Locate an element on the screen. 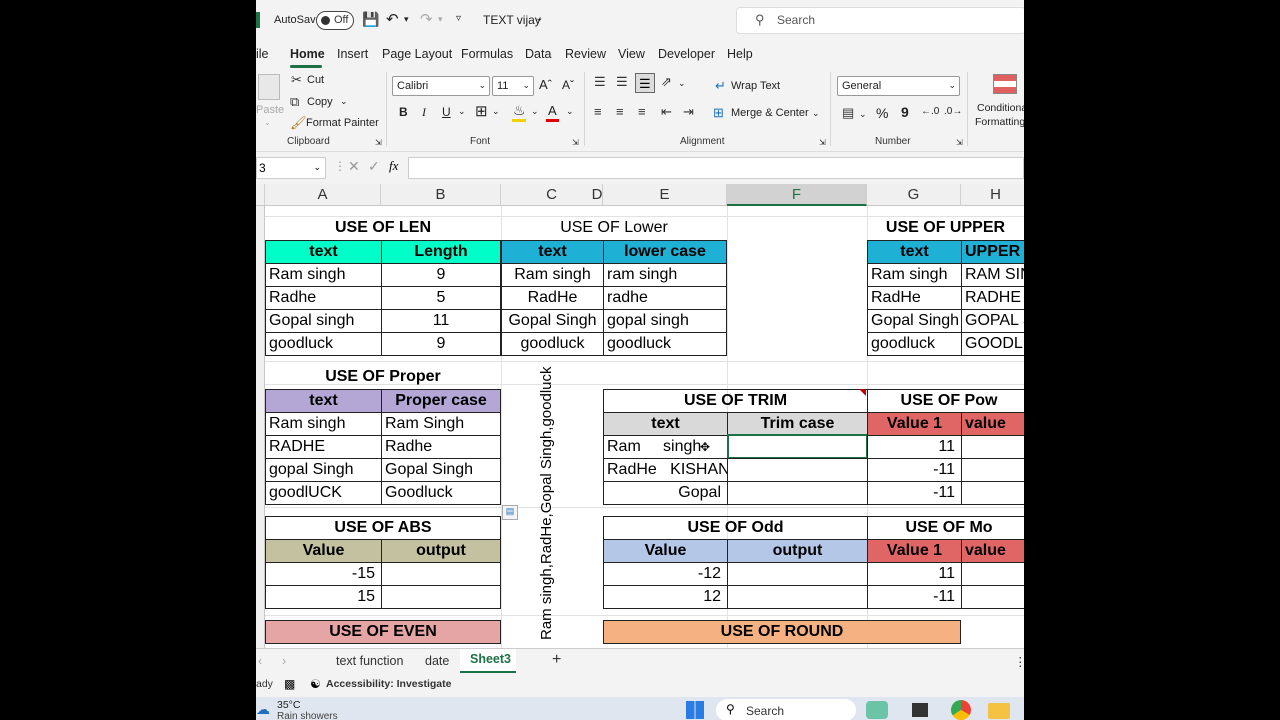 The height and width of the screenshot is (720, 1280). proper-cell: RADHE is located at coordinates (323, 447).